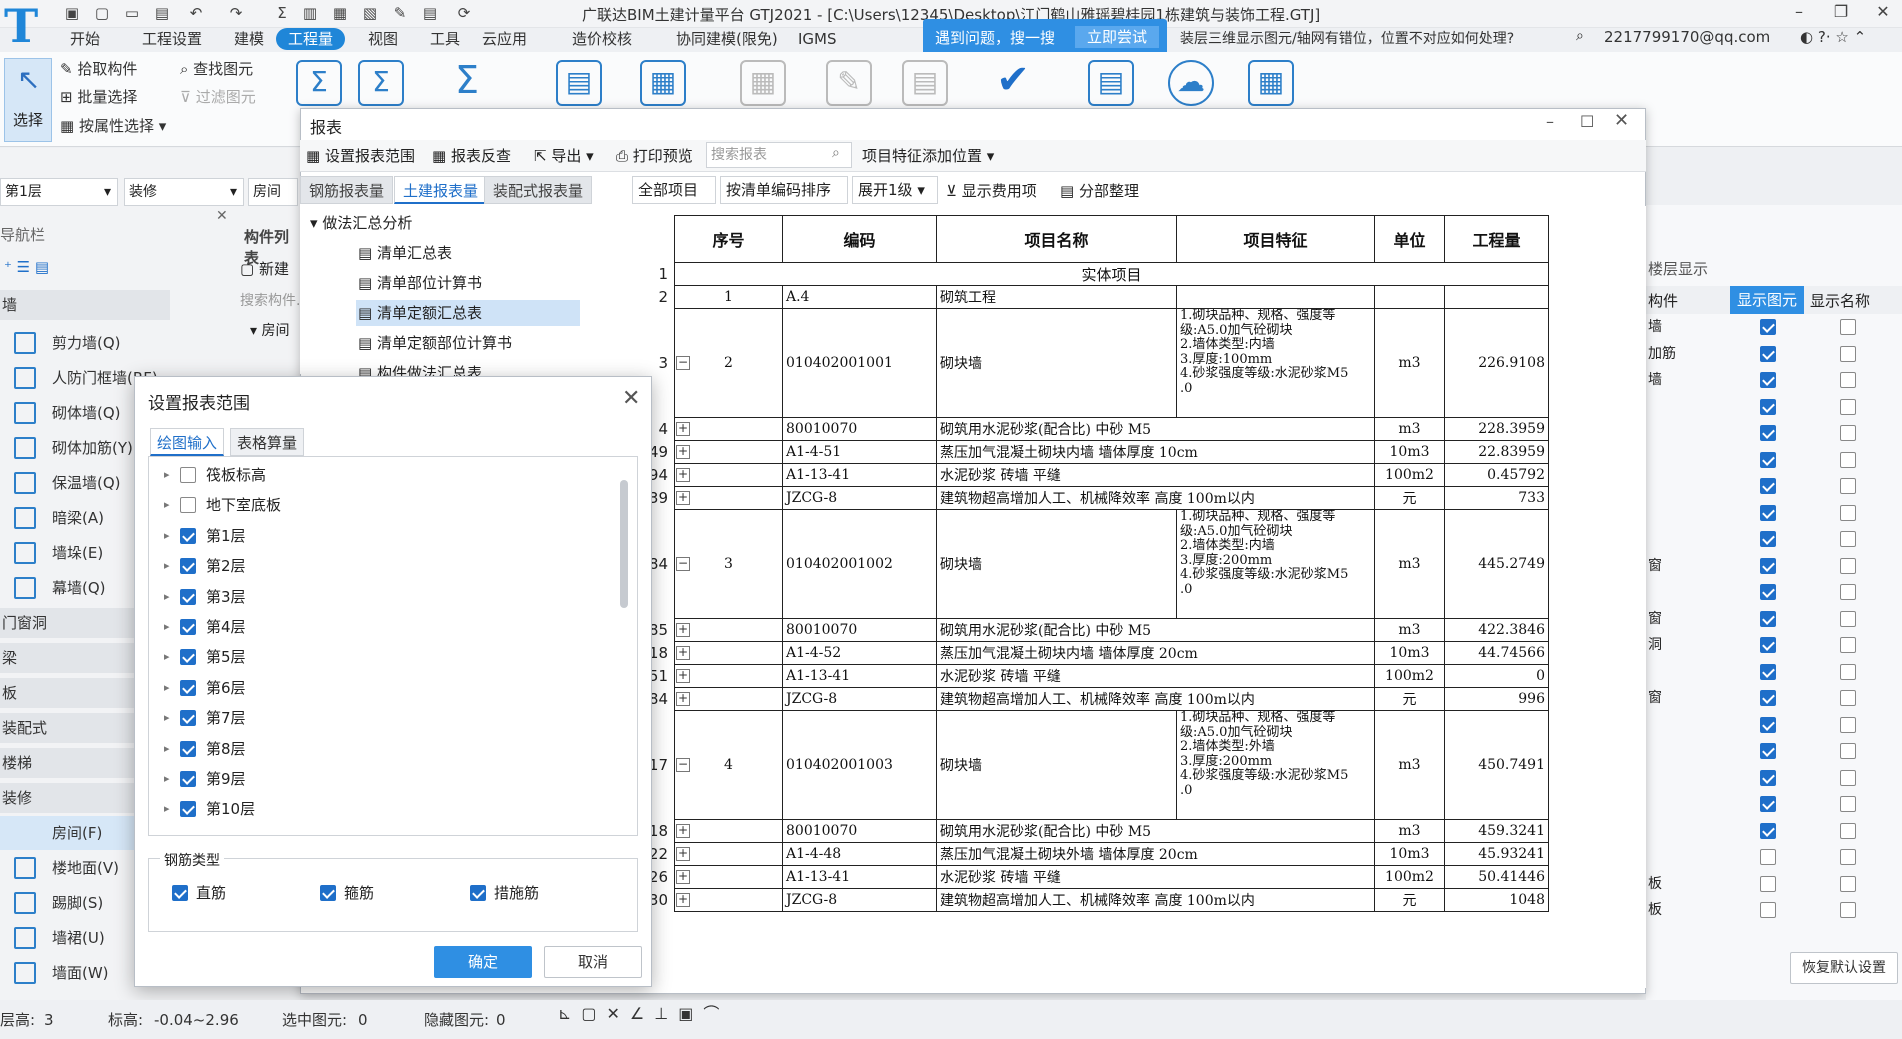 This screenshot has height=1039, width=1902. What do you see at coordinates (59, 192) in the screenshot?
I see `floor-select: 第1层 ▾` at bounding box center [59, 192].